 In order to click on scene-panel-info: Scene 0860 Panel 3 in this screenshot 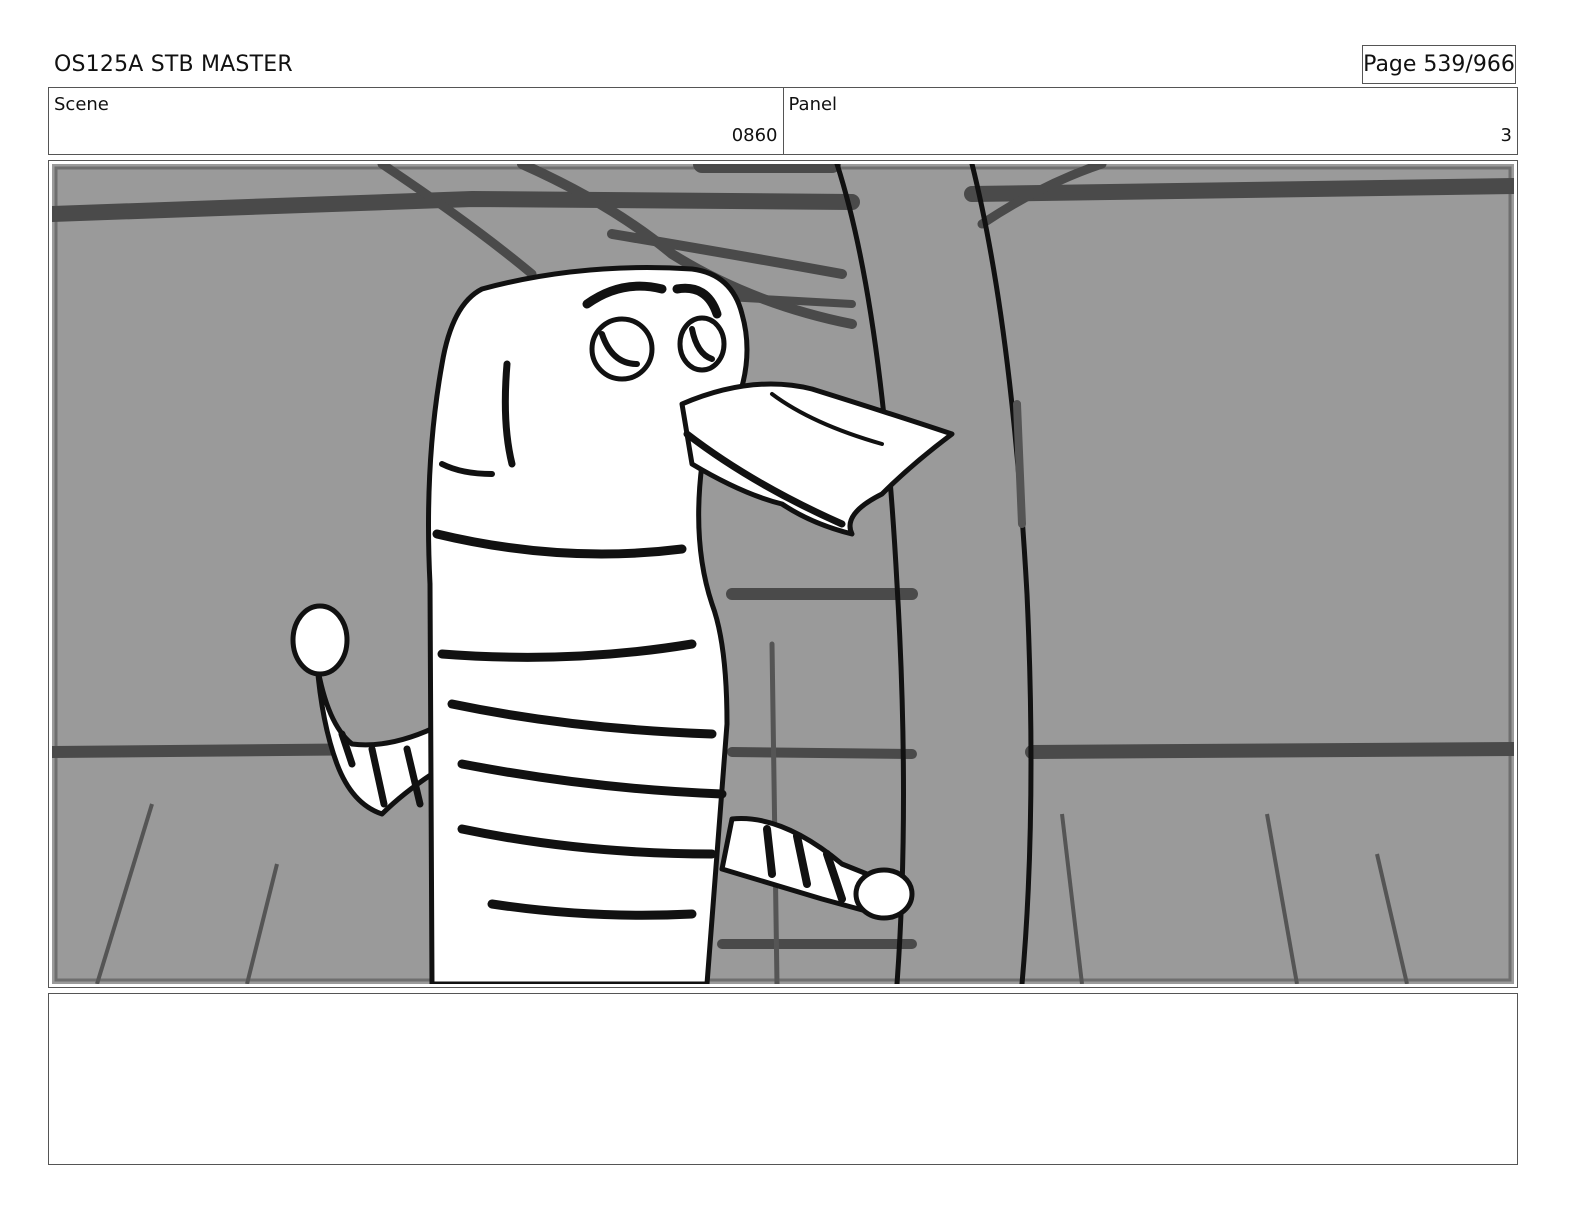, I will do `click(783, 121)`.